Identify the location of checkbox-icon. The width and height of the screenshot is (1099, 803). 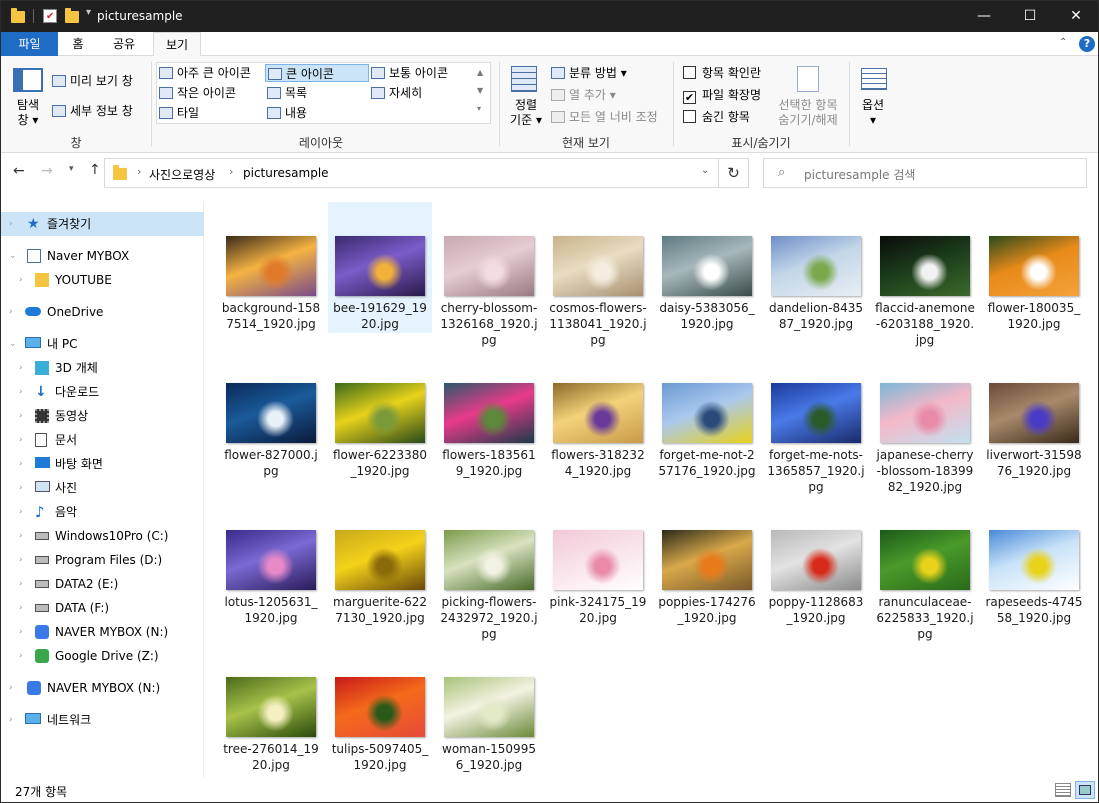
(689, 72).